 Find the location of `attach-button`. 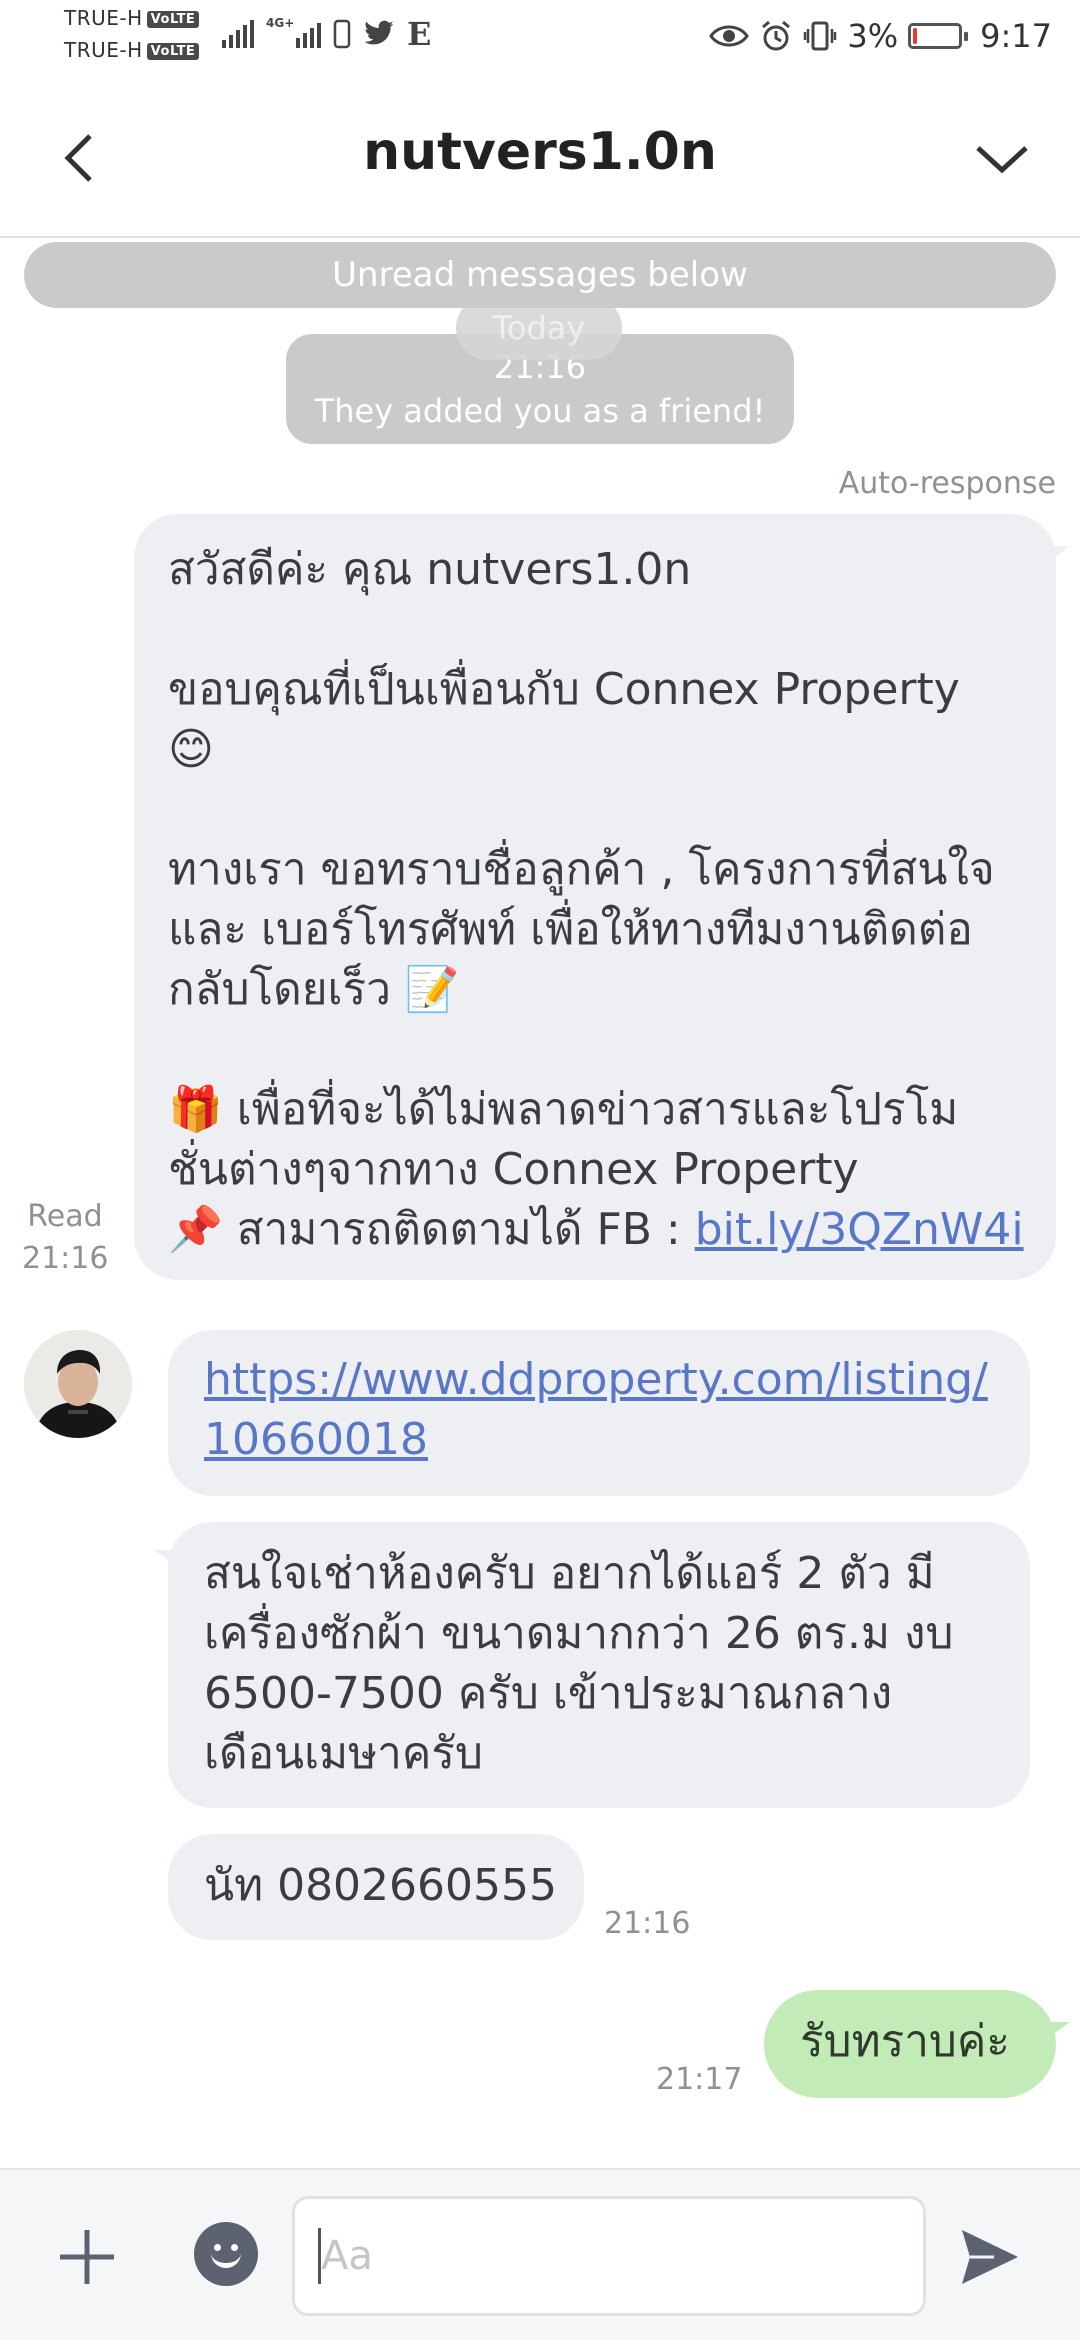

attach-button is located at coordinates (87, 2257).